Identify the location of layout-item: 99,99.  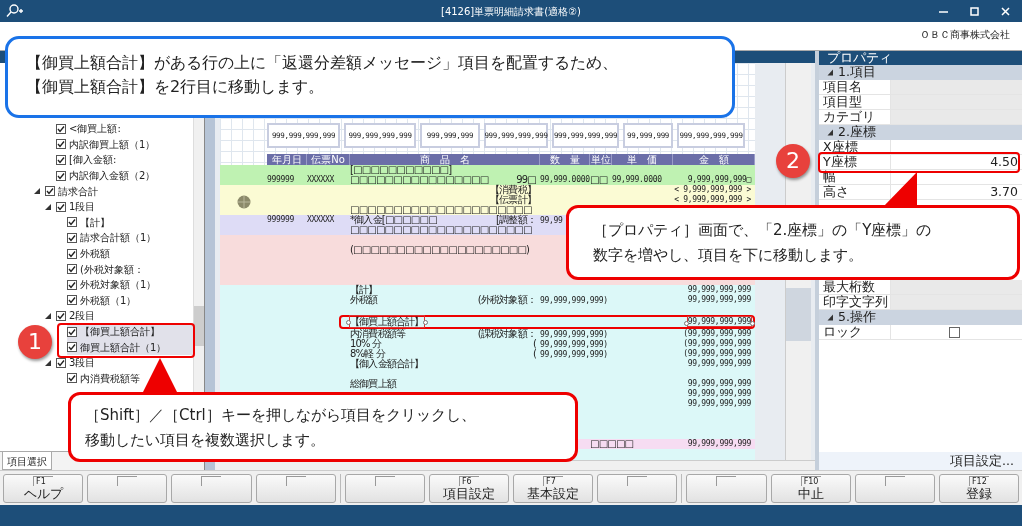
(551, 220).